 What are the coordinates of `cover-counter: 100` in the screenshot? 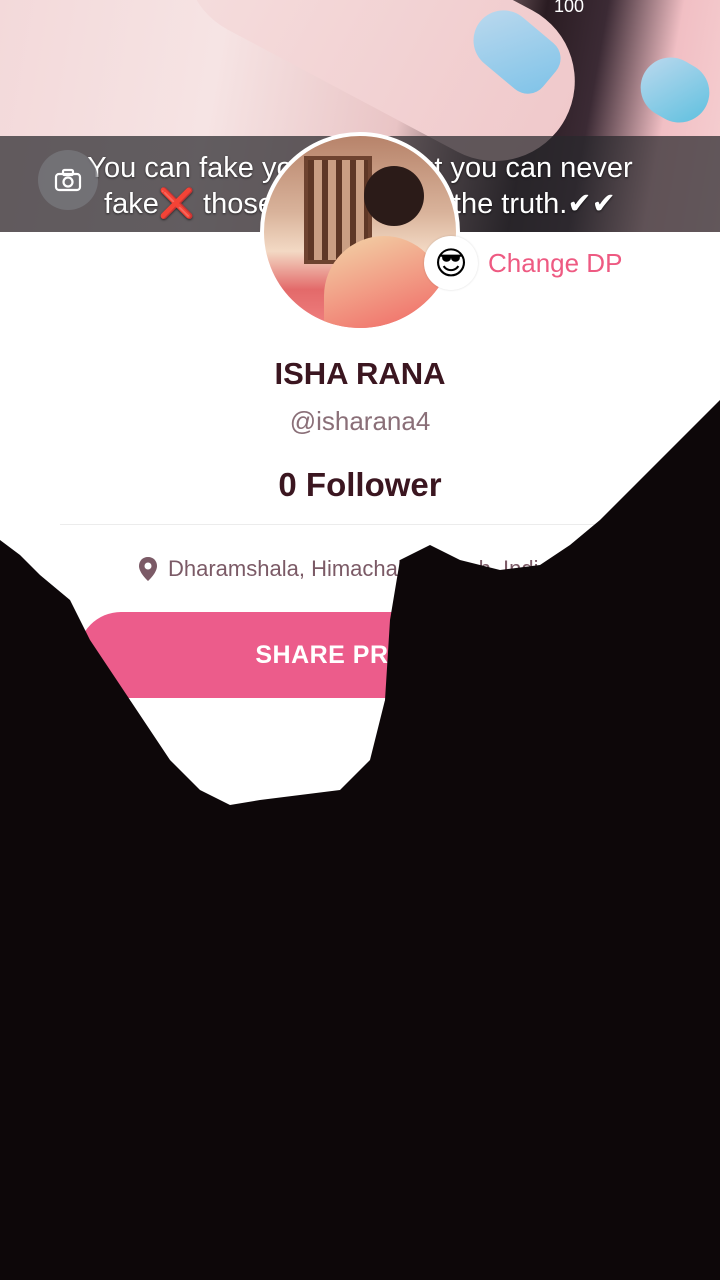 It's located at (569, 8).